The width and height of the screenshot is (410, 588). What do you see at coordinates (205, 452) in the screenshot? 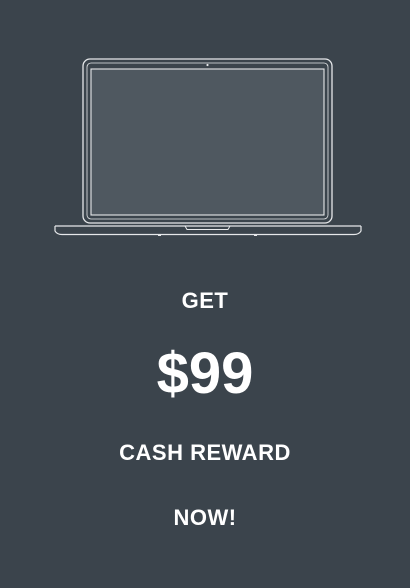
I see `cash-reward-label: CASH REWARD` at bounding box center [205, 452].